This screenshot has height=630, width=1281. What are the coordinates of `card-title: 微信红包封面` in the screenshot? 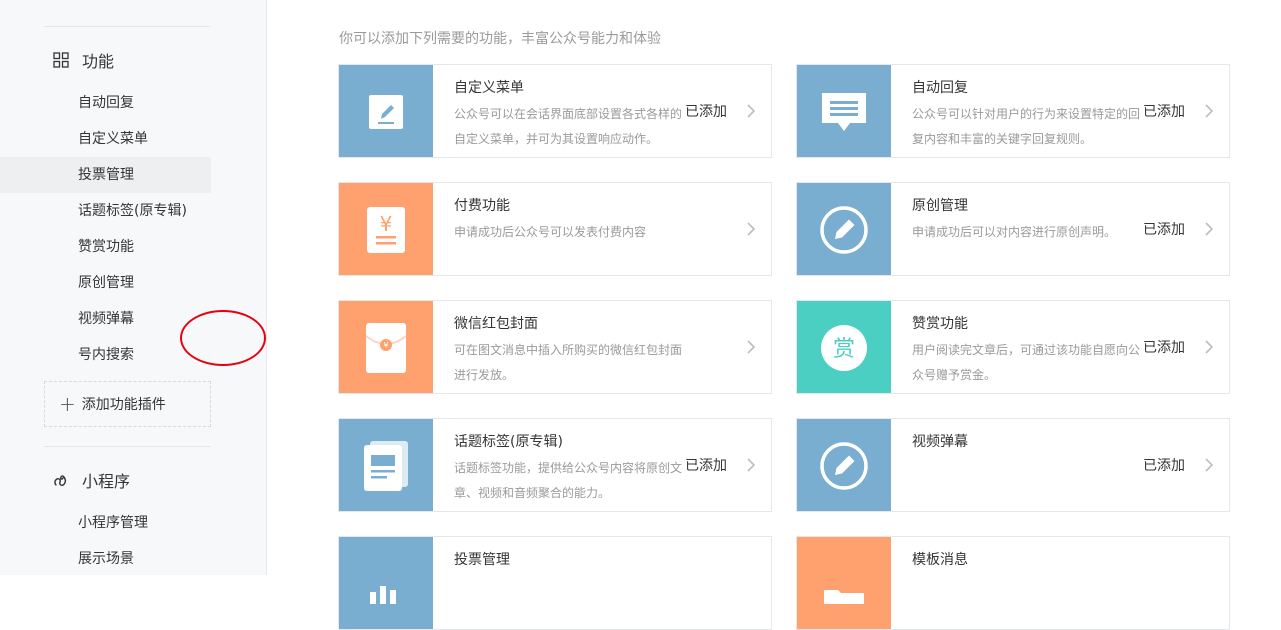 It's located at (496, 324).